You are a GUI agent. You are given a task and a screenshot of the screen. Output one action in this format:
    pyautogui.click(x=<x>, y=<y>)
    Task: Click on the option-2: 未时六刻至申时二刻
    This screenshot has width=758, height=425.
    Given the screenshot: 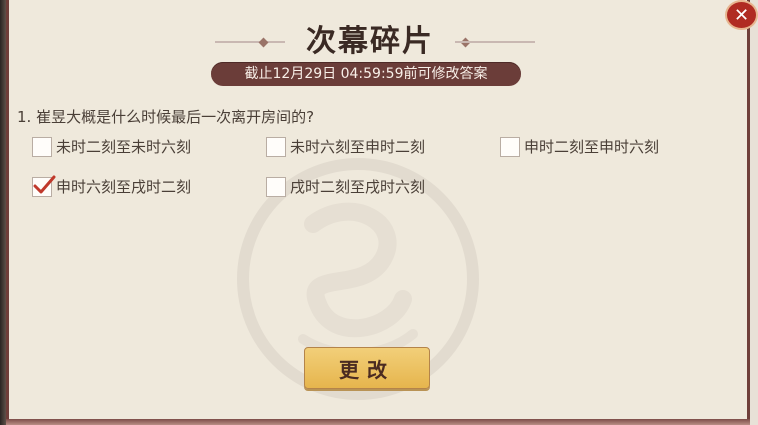 What is the action you would take?
    pyautogui.click(x=345, y=146)
    